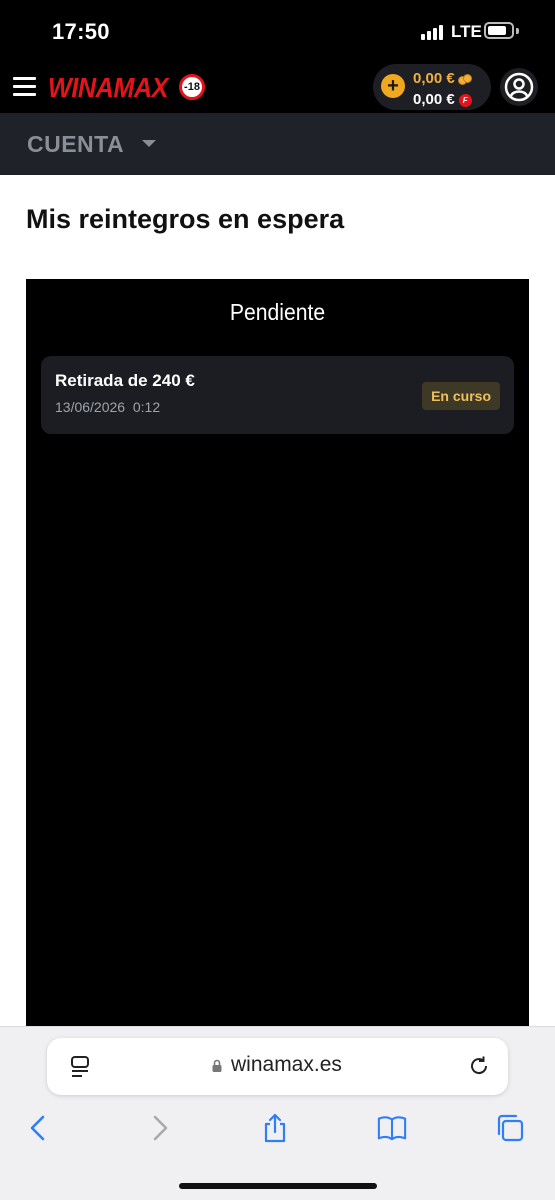 Image resolution: width=555 pixels, height=1200 pixels. Describe the element at coordinates (76, 144) in the screenshot. I see `section-title: CUENTA` at that location.